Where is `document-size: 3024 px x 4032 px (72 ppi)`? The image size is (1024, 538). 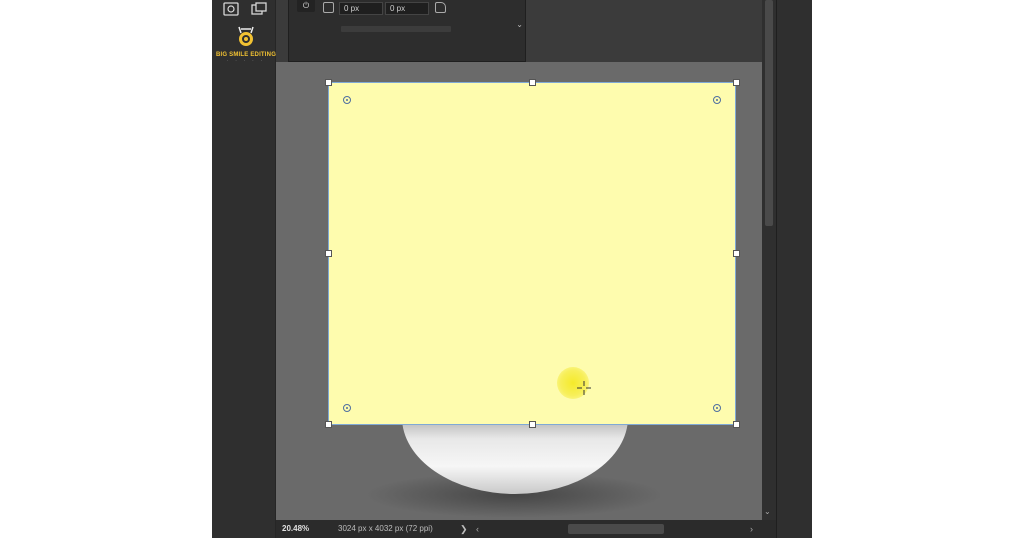
document-size: 3024 px x 4032 px (72 ppi) is located at coordinates (385, 528).